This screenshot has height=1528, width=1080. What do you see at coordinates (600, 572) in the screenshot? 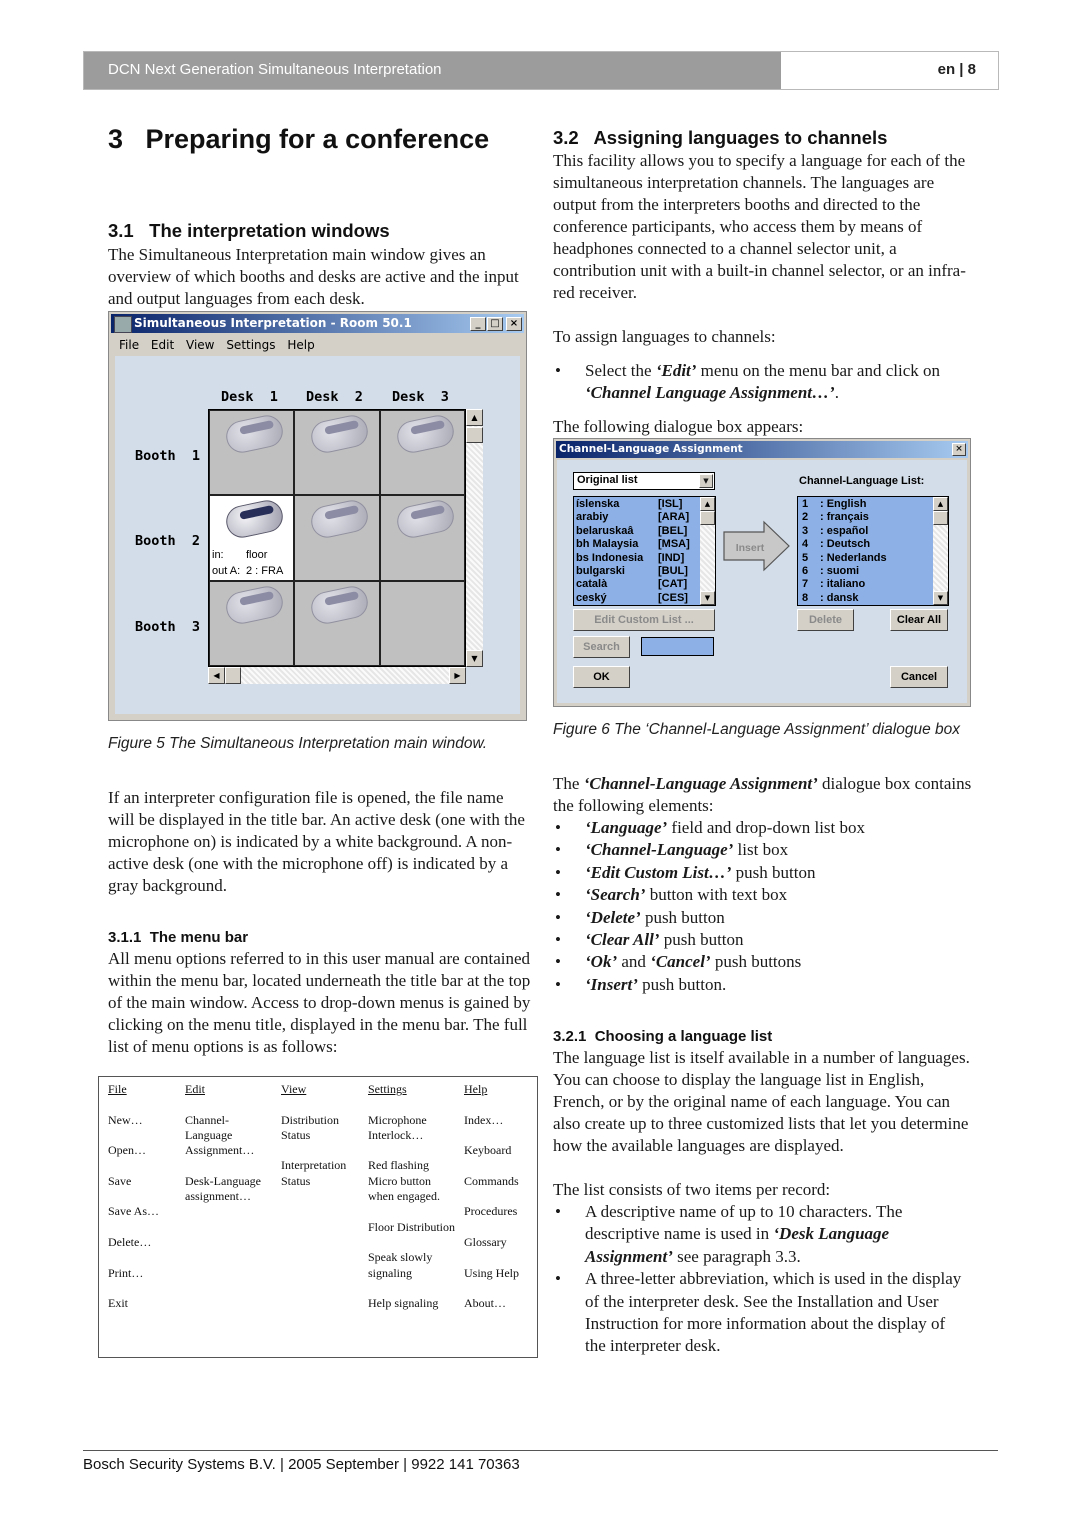
I see `language-option: bulgarski` at bounding box center [600, 572].